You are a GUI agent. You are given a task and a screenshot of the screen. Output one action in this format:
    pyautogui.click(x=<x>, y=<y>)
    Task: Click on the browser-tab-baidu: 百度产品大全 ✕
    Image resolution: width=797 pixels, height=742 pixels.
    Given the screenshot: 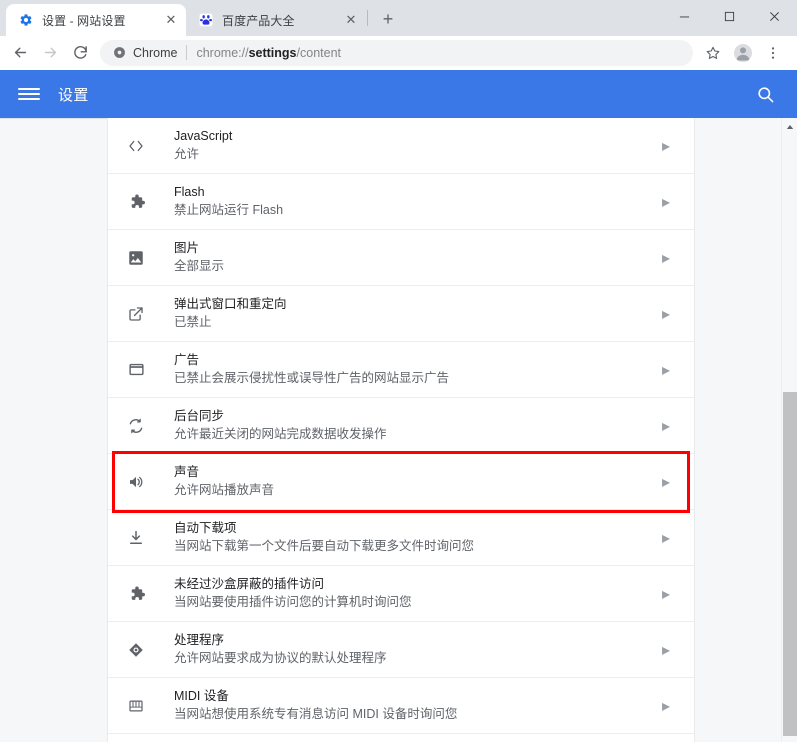 What is the action you would take?
    pyautogui.click(x=276, y=20)
    